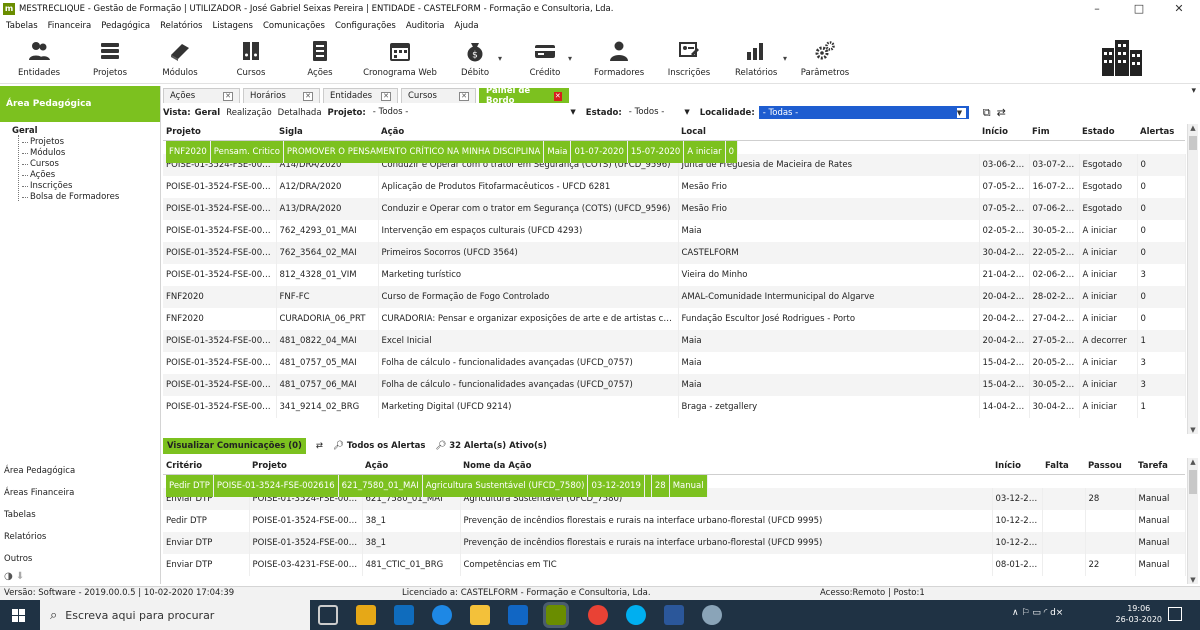 The image size is (1200, 630). Describe the element at coordinates (1179, 9) in the screenshot. I see `close-window-button: ✕` at that location.